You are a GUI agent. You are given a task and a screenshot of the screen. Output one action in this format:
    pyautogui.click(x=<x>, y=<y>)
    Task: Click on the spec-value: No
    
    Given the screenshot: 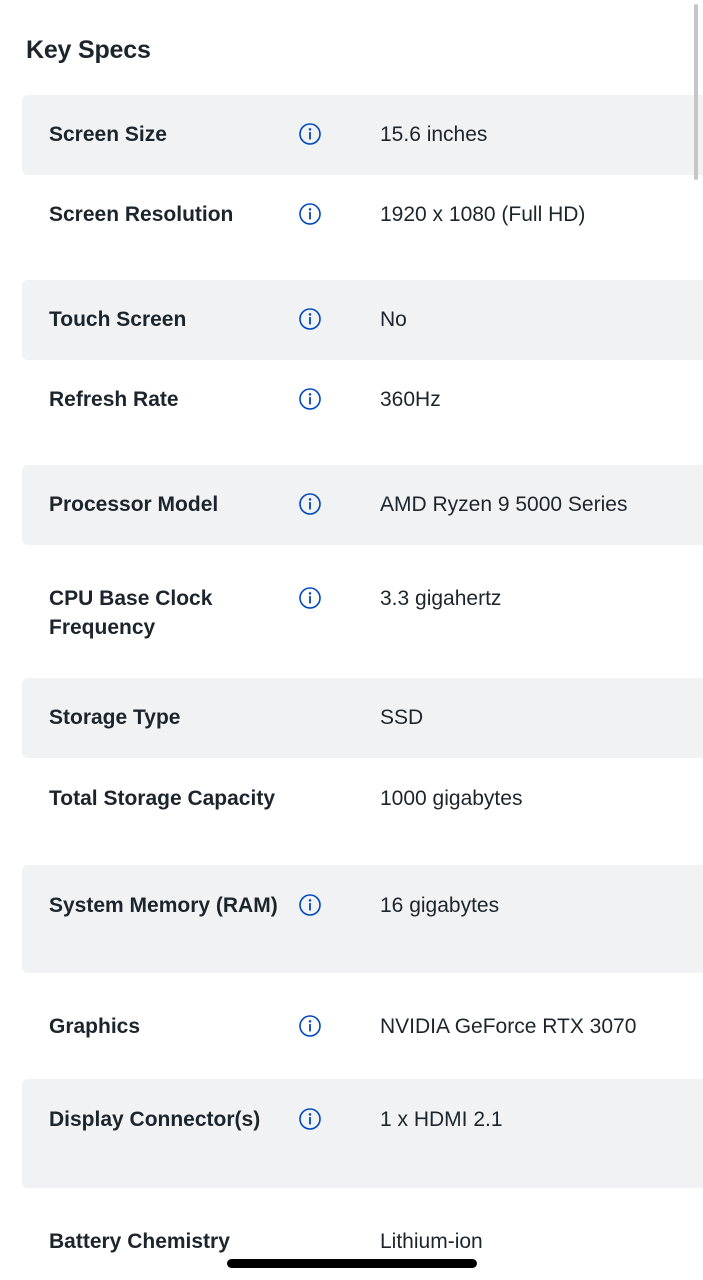 What is the action you would take?
    pyautogui.click(x=393, y=319)
    